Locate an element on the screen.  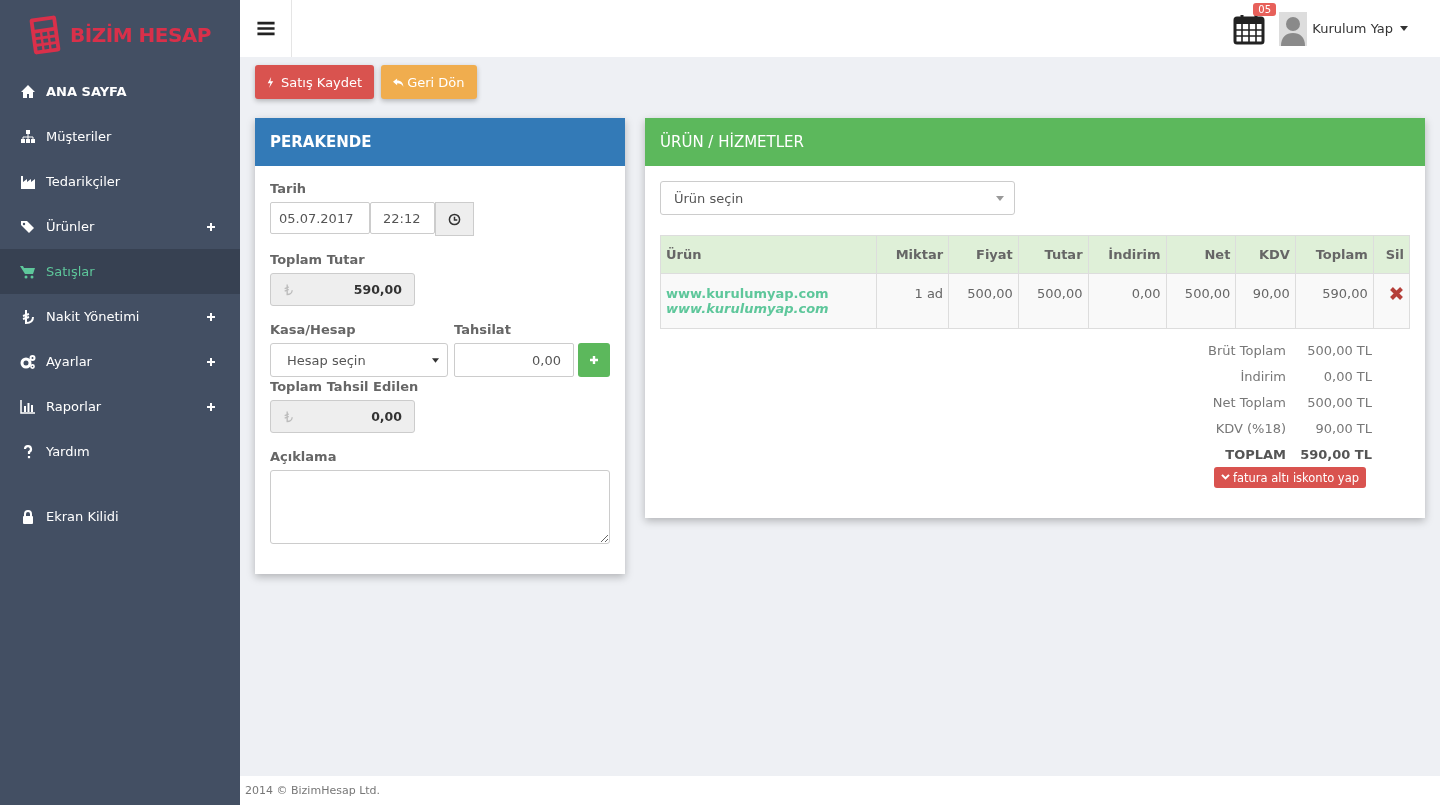
panel-title: ÜRÜN / HİZMETLER is located at coordinates (1035, 142).